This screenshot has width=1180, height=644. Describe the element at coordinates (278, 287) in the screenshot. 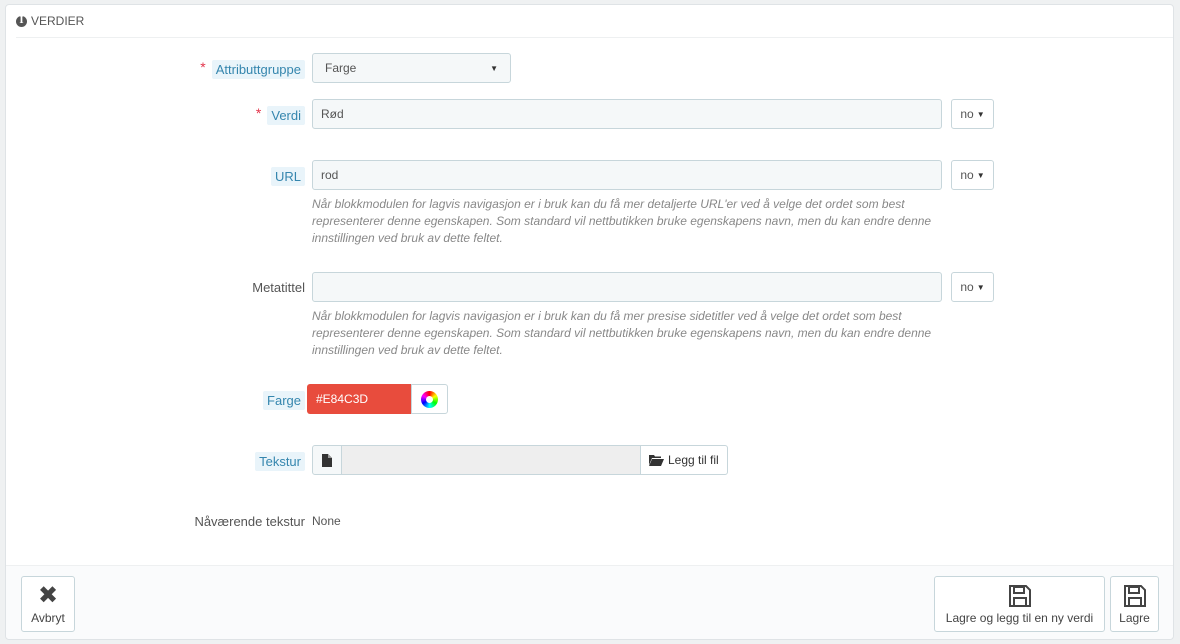

I see `meta-title-label: Metatittel` at that location.